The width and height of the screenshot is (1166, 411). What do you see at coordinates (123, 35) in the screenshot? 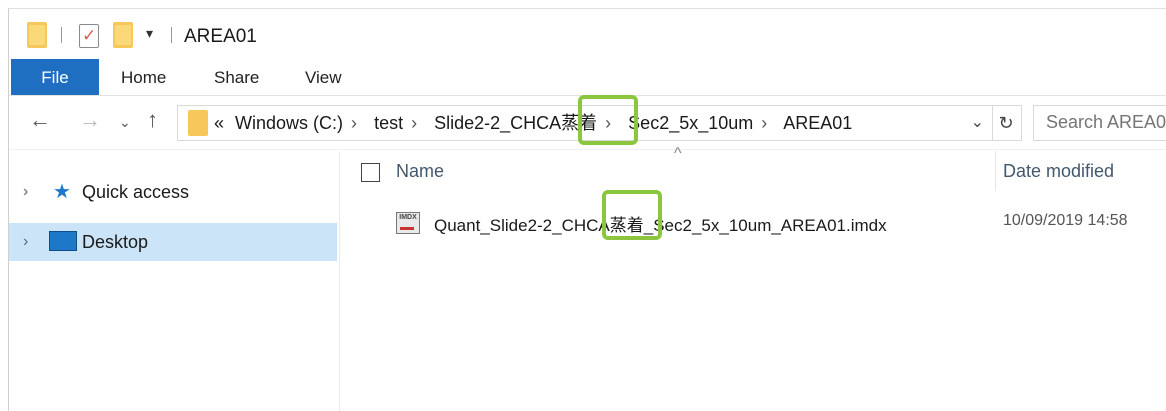
I see `new-folder-icon` at bounding box center [123, 35].